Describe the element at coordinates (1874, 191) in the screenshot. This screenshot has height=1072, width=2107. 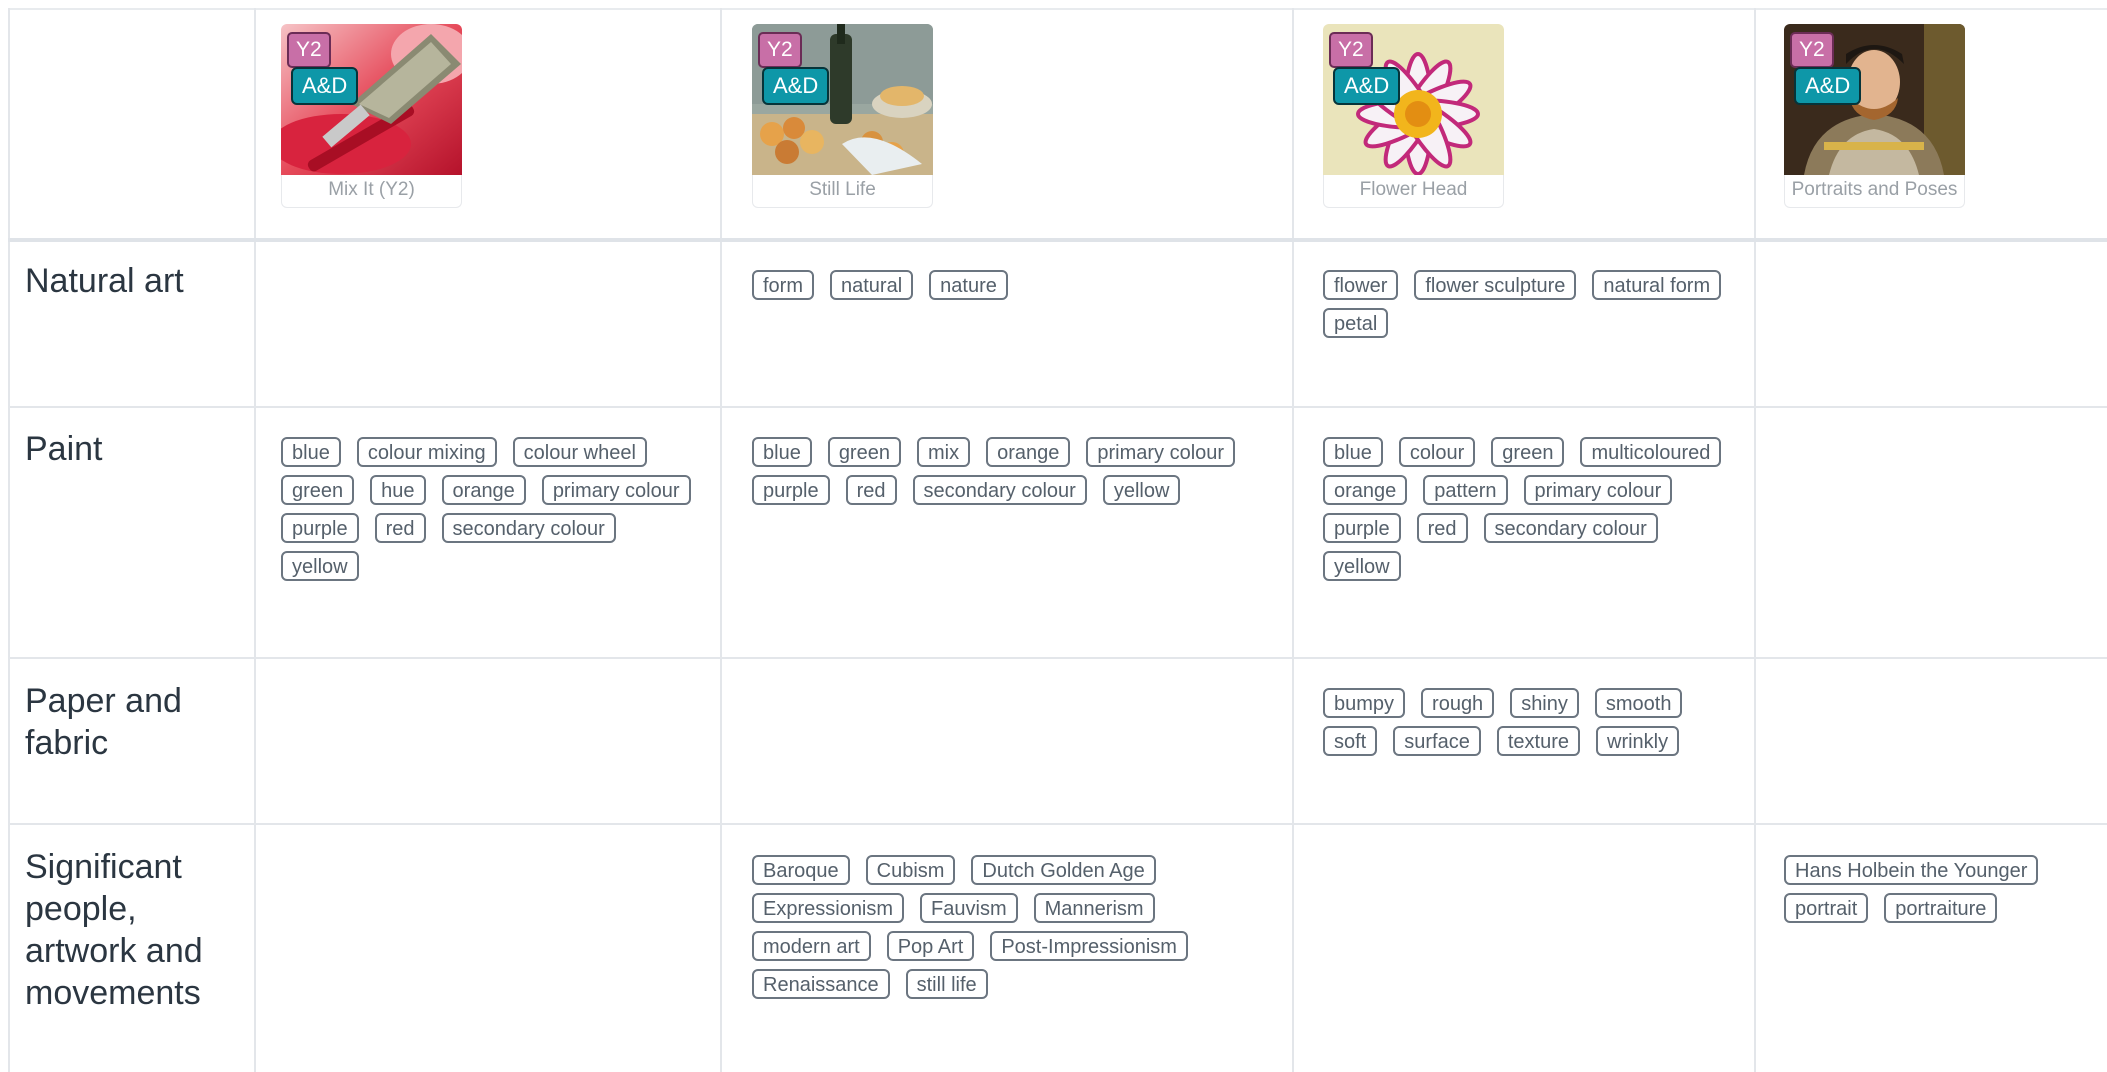
I see `unit-title: Portraits and Poses` at that location.